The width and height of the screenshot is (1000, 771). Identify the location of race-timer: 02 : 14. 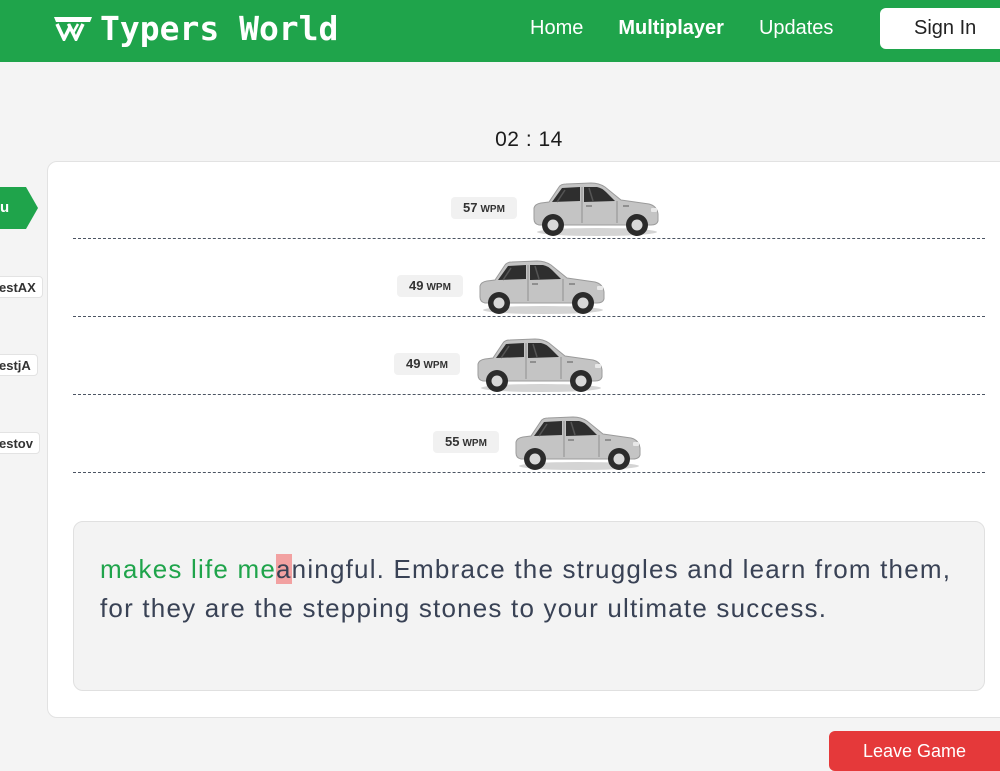
(529, 139).